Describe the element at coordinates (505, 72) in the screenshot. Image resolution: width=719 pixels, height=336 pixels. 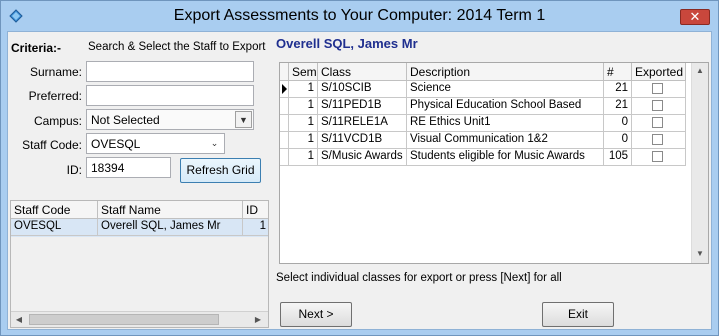
I see `class-col-description: Description` at that location.